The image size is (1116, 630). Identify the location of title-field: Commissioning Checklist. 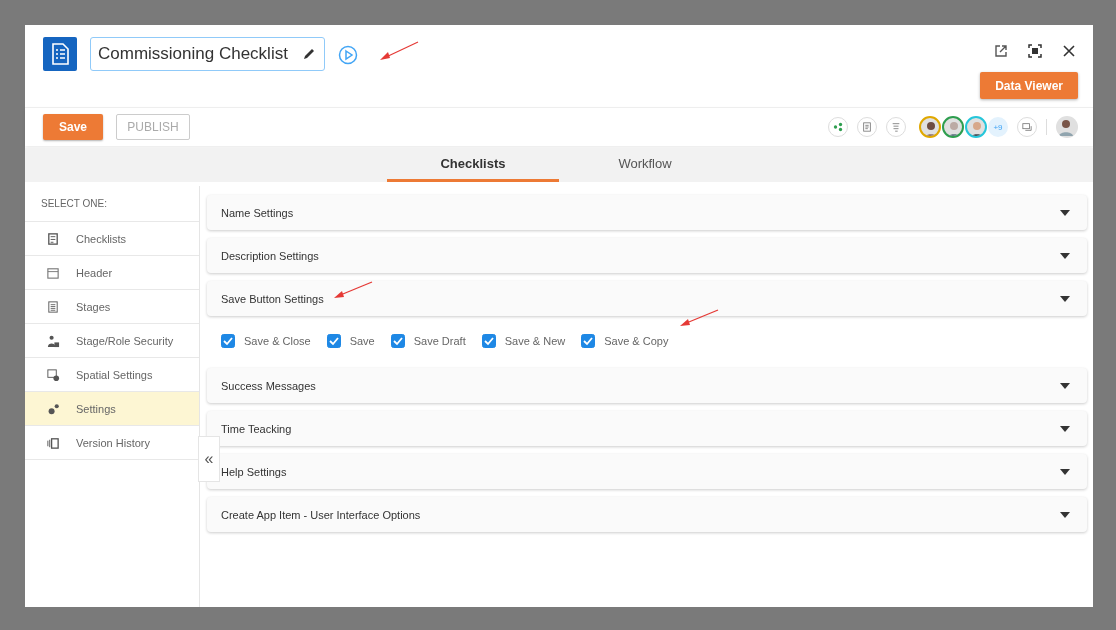
(207, 54).